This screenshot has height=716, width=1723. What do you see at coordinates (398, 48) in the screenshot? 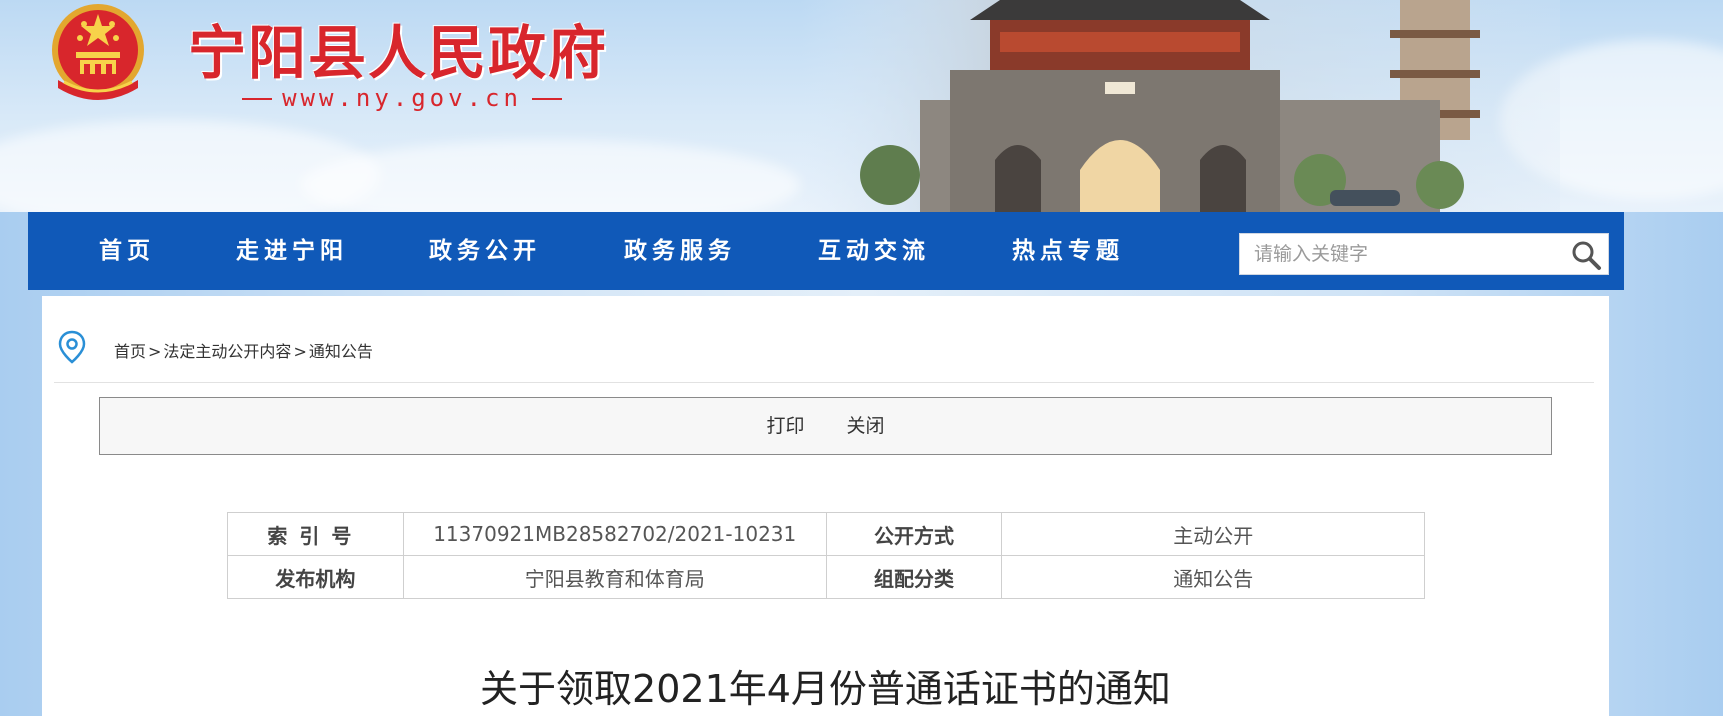
I see `site-title: 宁阳县人民政府` at bounding box center [398, 48].